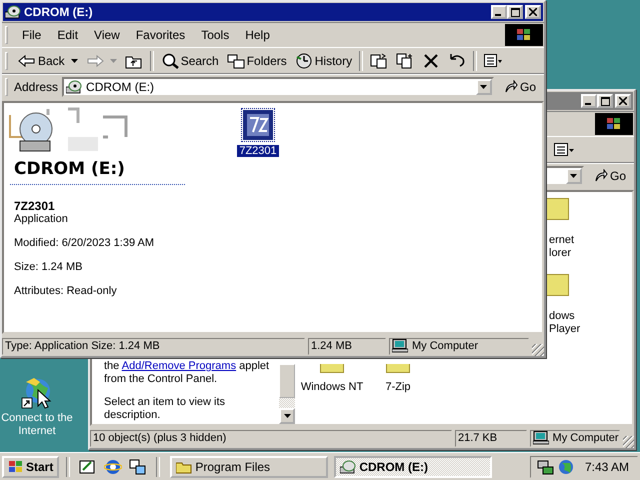 The width and height of the screenshot is (640, 480). What do you see at coordinates (256, 60) in the screenshot?
I see `folders-button: Folders` at bounding box center [256, 60].